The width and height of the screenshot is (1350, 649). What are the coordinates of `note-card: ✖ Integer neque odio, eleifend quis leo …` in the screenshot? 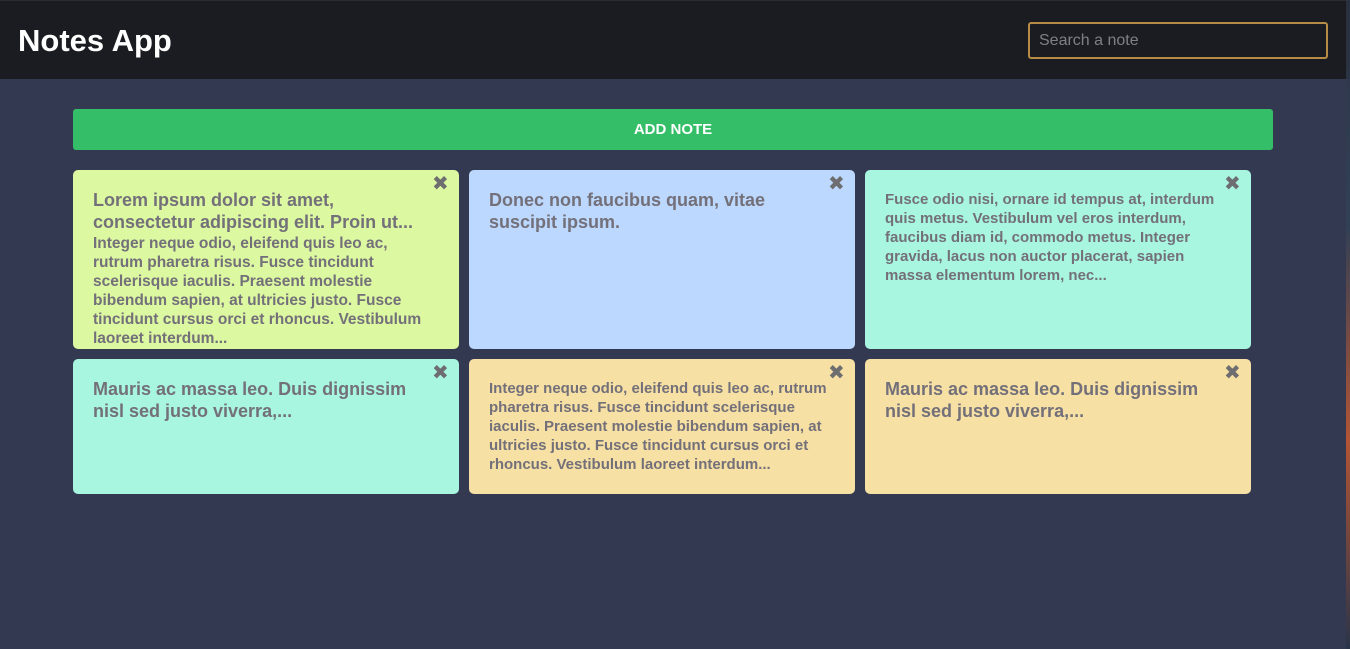 It's located at (662, 426).